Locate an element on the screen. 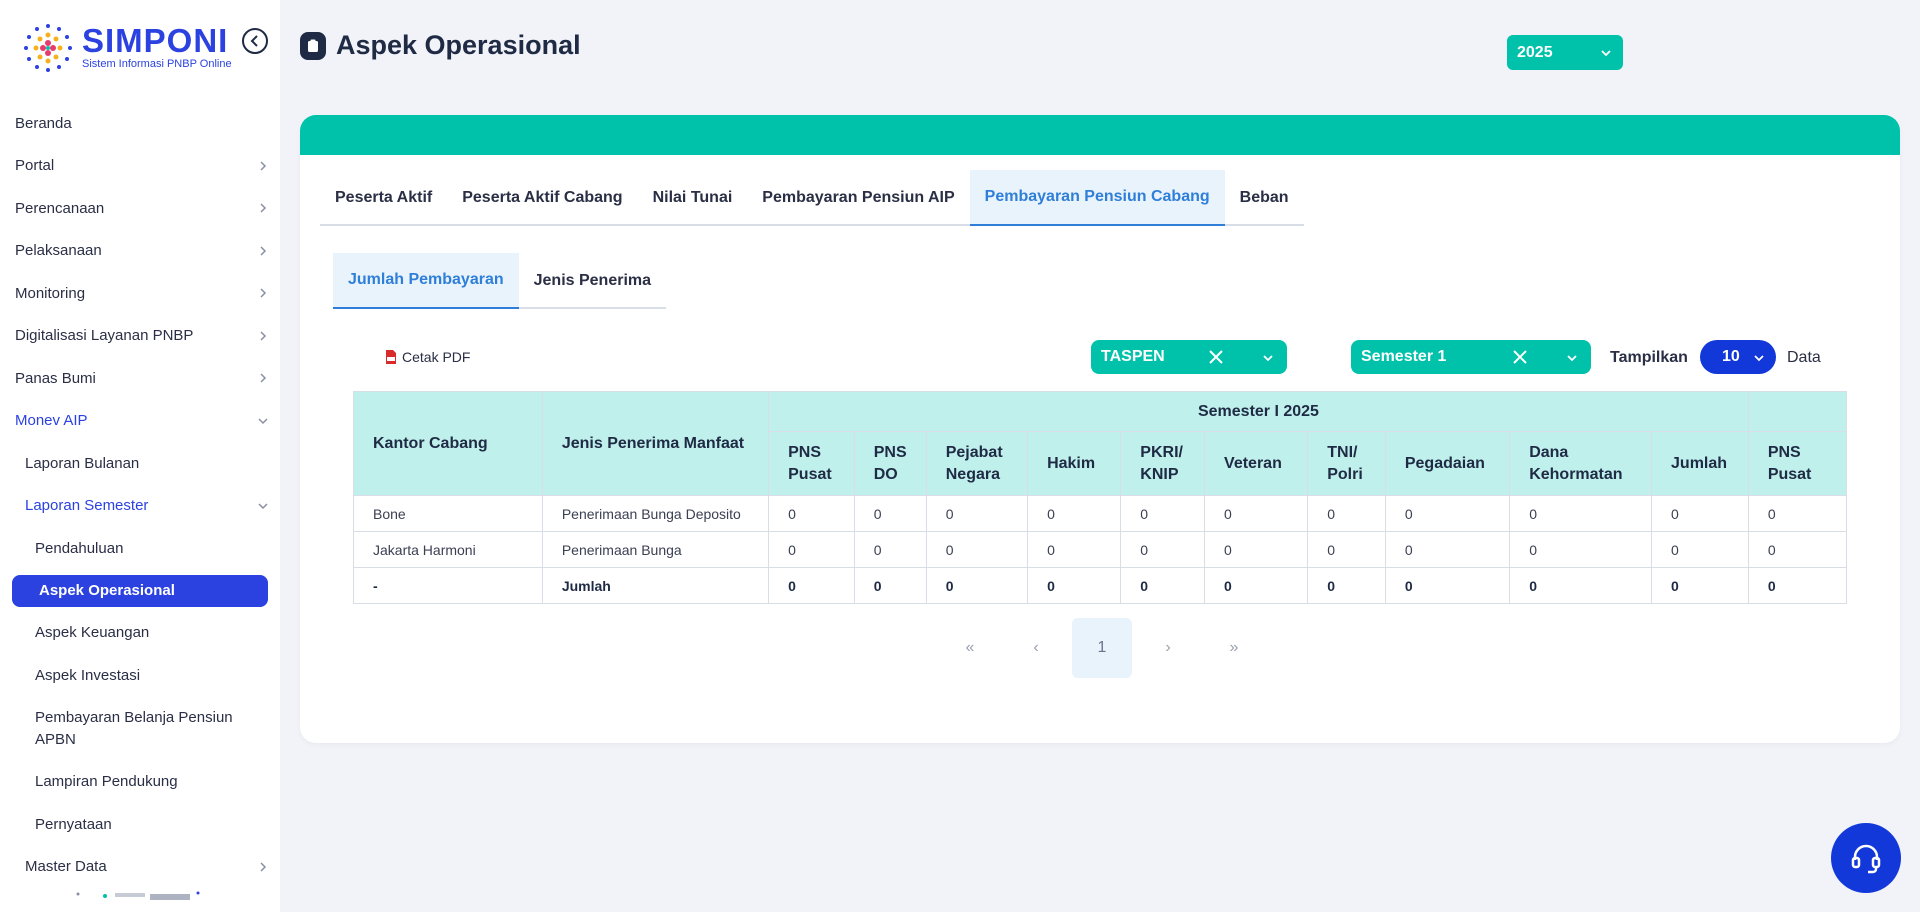 The width and height of the screenshot is (1920, 912). col-header-sub: Pegadaian is located at coordinates (1447, 463).